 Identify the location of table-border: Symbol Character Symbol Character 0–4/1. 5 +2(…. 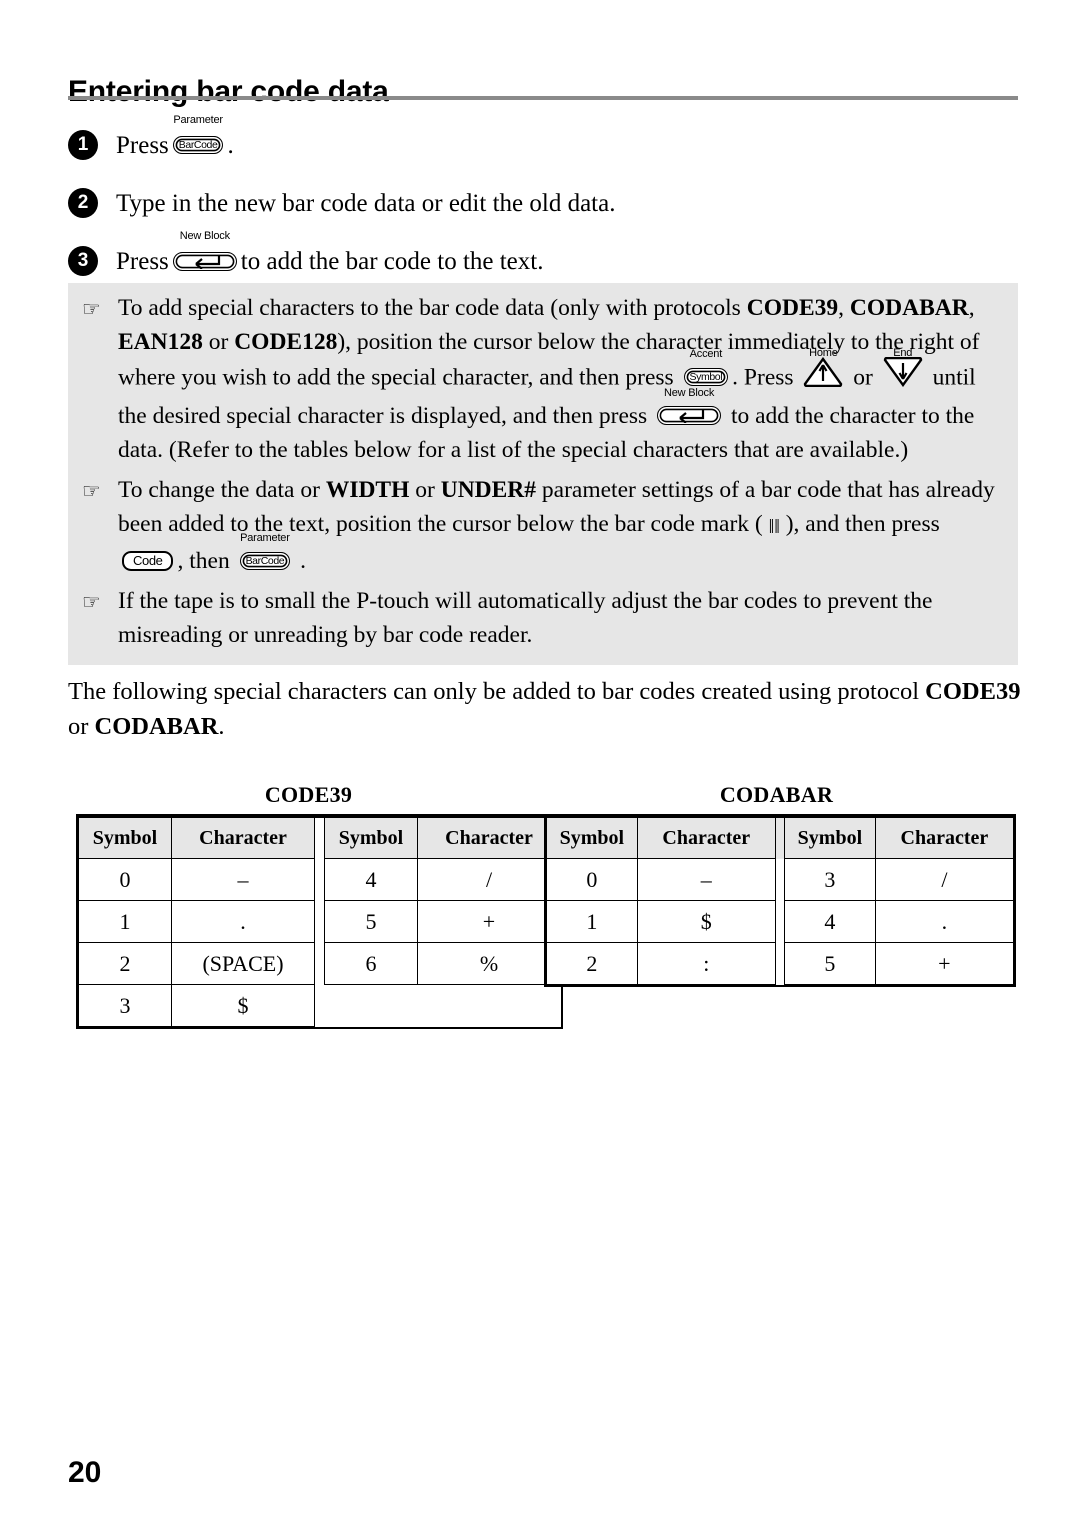
(319, 921).